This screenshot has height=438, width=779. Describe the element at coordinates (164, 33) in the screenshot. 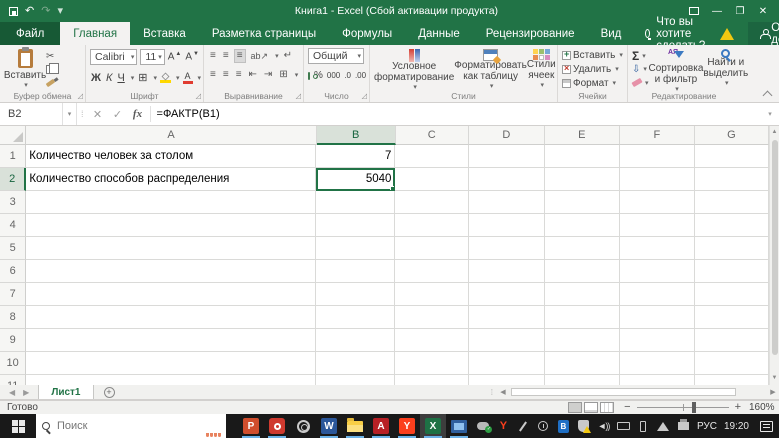

I see `tab-вставка: Вставка` at that location.